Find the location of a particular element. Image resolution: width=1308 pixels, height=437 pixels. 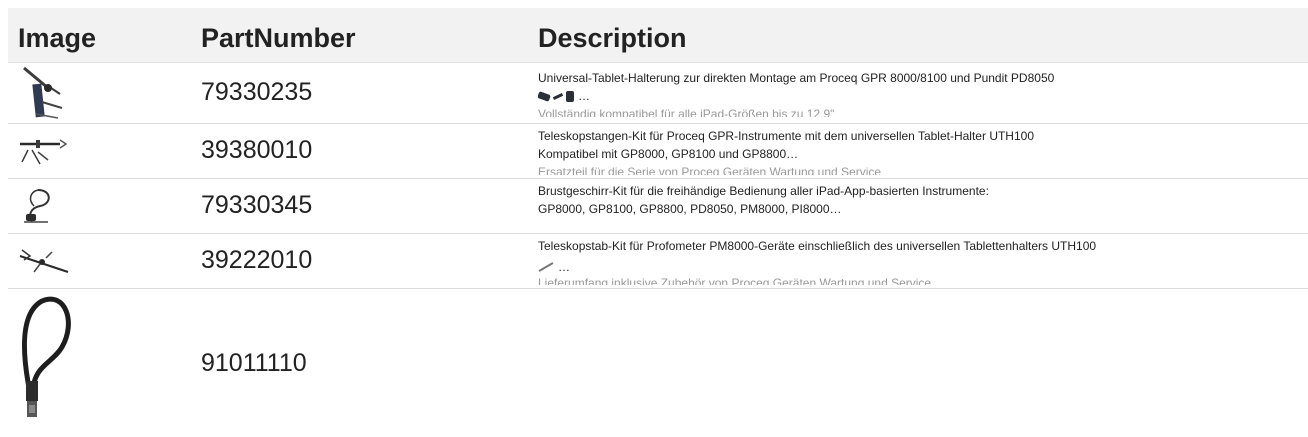

part-number-cell: 39380010 is located at coordinates (360, 151).